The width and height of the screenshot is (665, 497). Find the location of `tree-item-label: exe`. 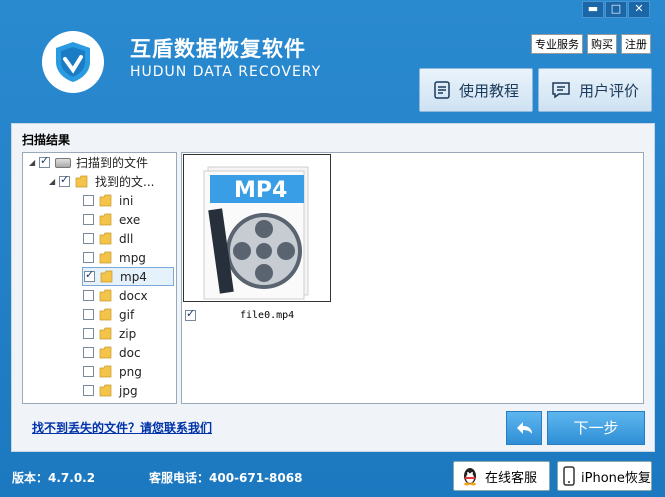

tree-item-label: exe is located at coordinates (130, 219).